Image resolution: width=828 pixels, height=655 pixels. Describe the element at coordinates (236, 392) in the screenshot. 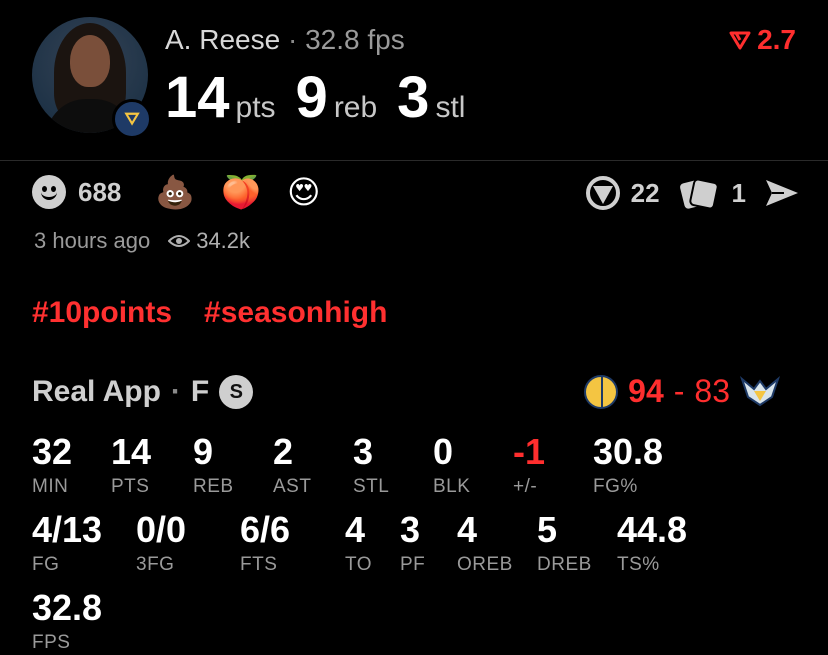

I see `starter-badge: S` at that location.